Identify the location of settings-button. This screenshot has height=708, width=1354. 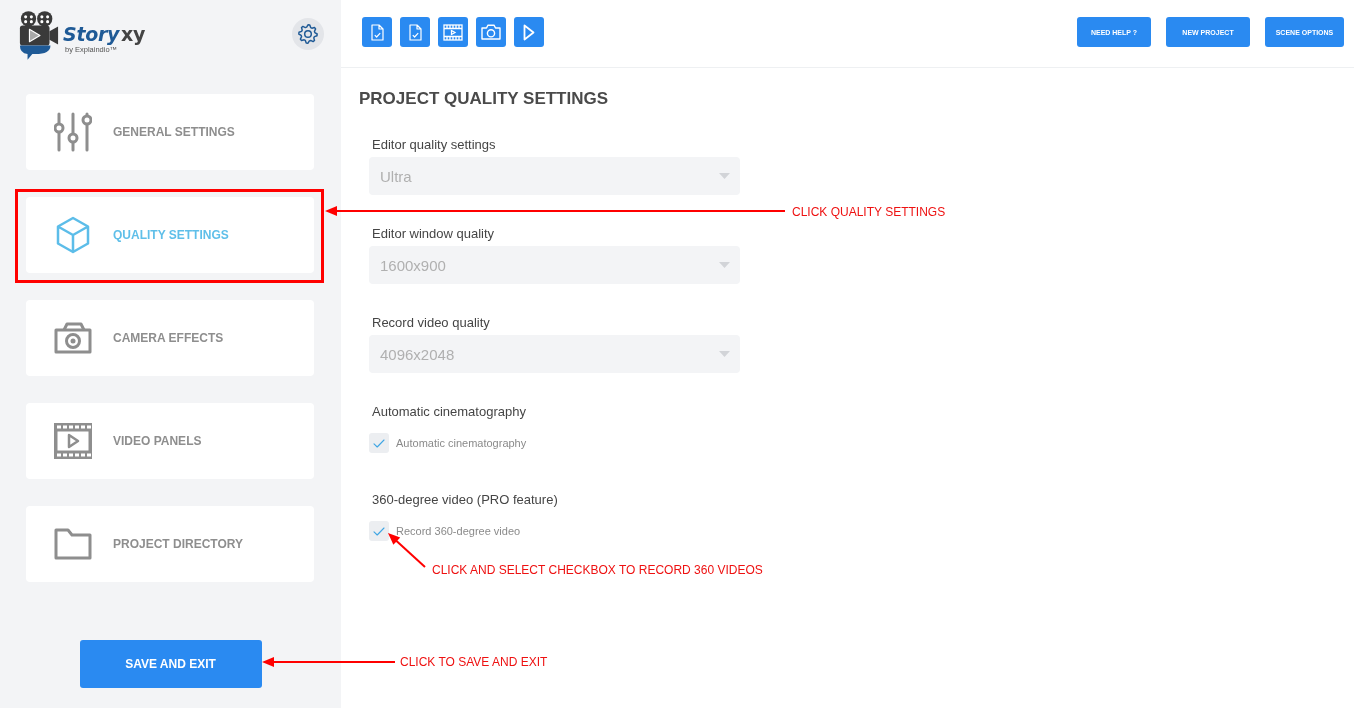
(308, 34).